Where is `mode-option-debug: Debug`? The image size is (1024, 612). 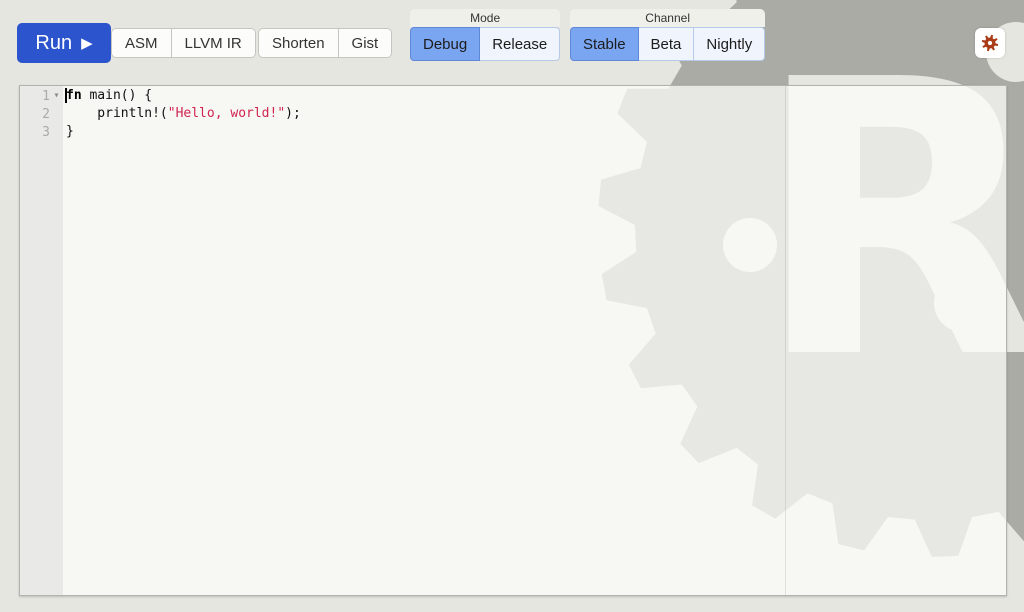
mode-option-debug: Debug is located at coordinates (445, 44).